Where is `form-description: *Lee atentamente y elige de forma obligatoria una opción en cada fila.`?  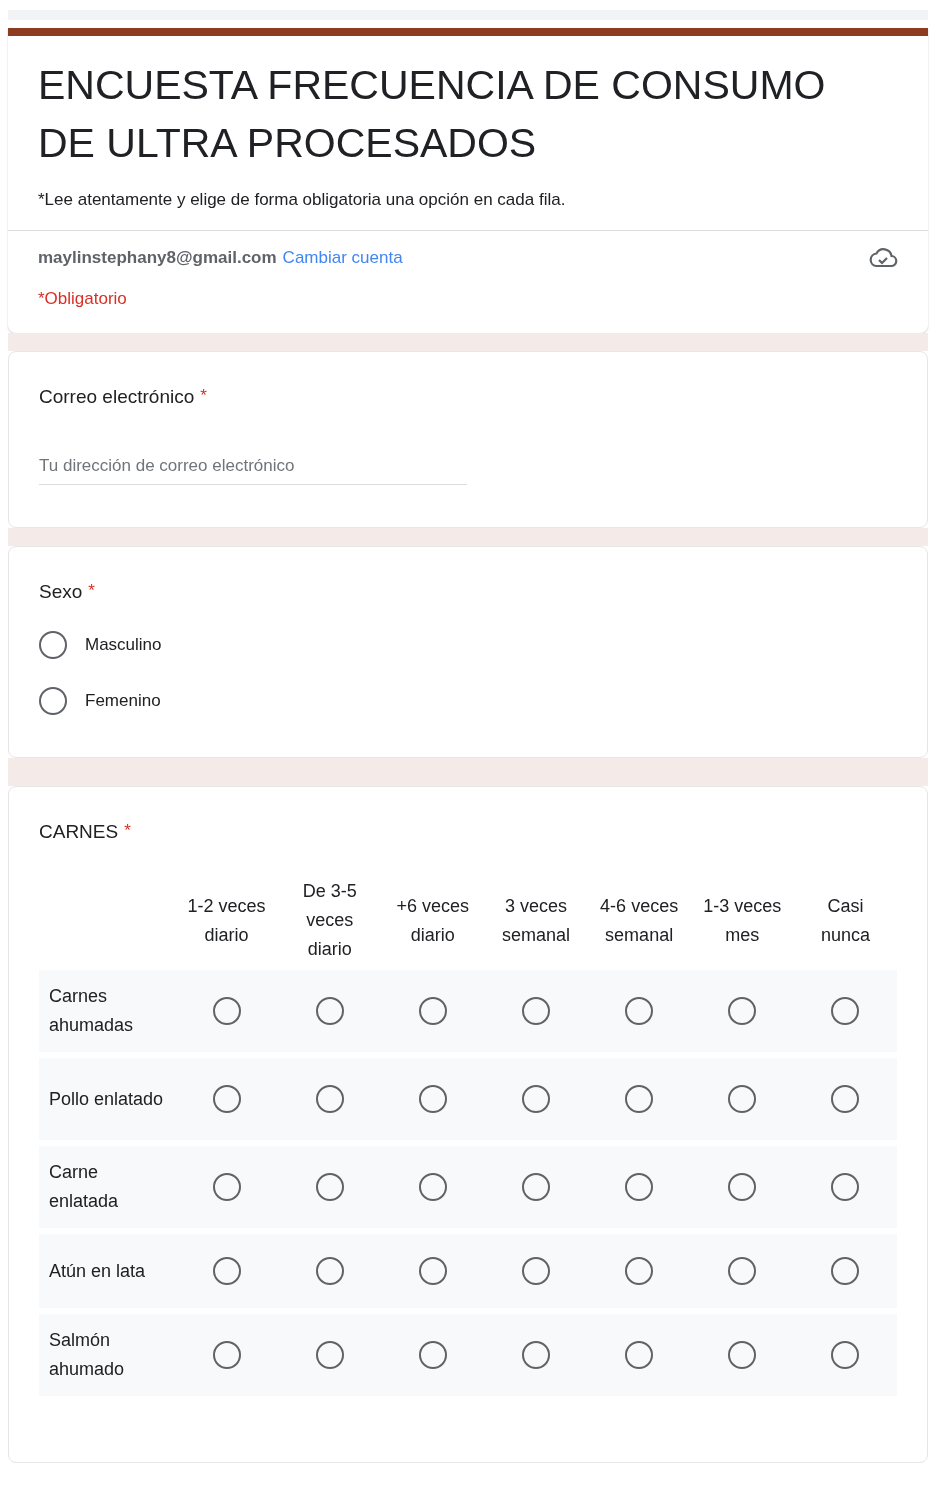 form-description: *Lee atentamente y elige de forma obligatoria una opción en cada fila. is located at coordinates (302, 200).